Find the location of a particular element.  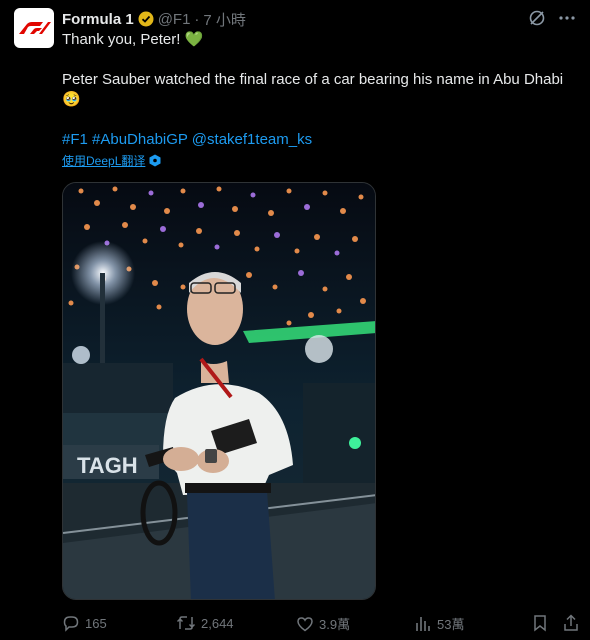

reply-icon is located at coordinates (71, 624).